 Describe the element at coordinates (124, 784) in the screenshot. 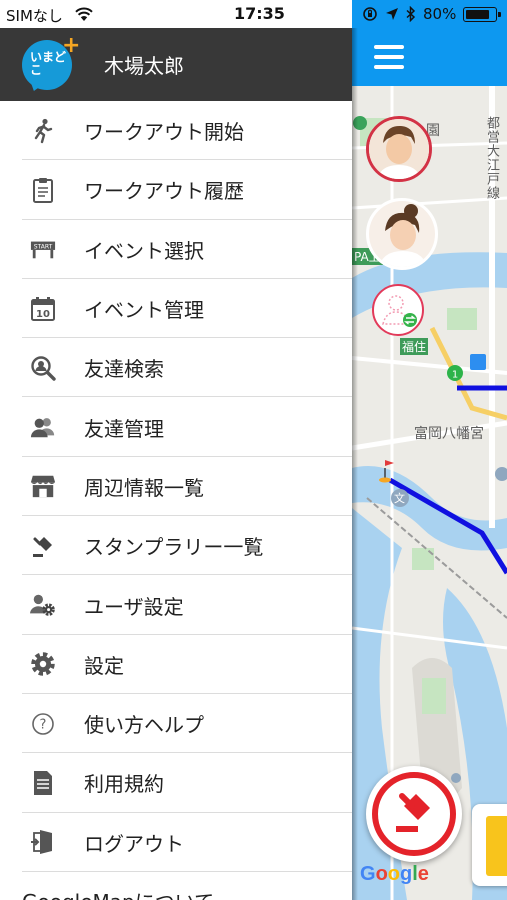

I see `menu-label: 利用規約` at that location.